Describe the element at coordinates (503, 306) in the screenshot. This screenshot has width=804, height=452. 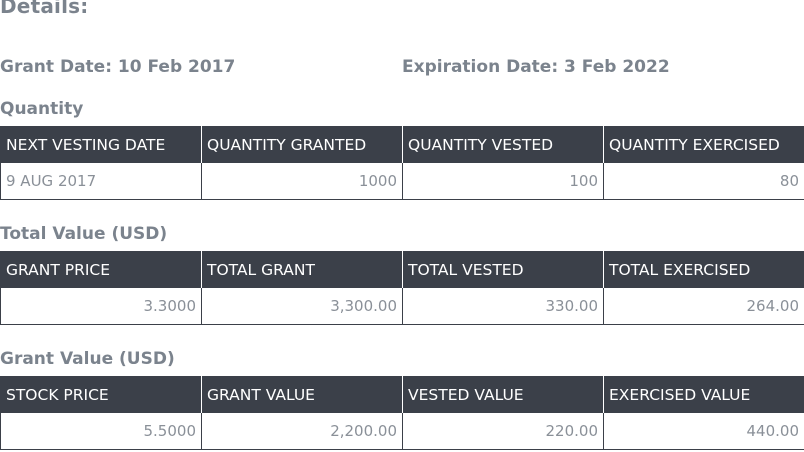
I see `total-vested-value: 330.00` at that location.